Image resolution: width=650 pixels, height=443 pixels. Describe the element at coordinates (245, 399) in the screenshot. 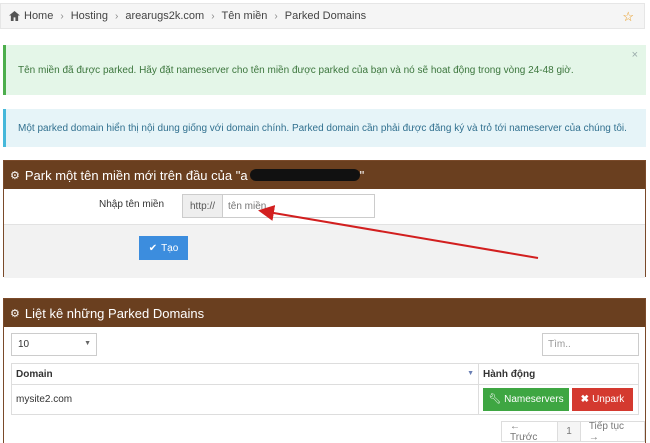

I see `domain-cell: mysite2.com` at that location.